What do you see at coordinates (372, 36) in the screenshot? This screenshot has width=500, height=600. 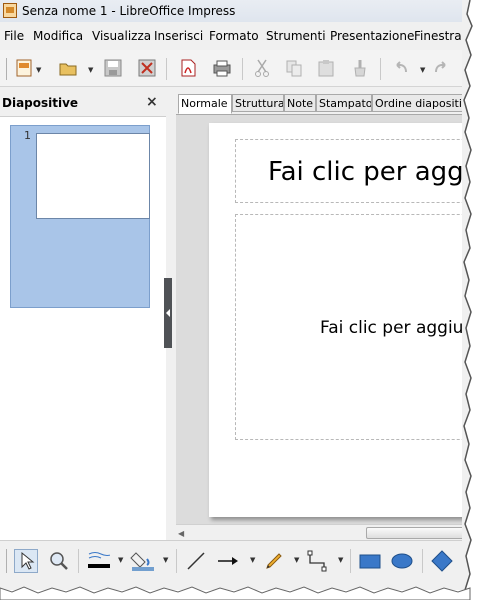 I see `menu-presentazione: Presentazione` at bounding box center [372, 36].